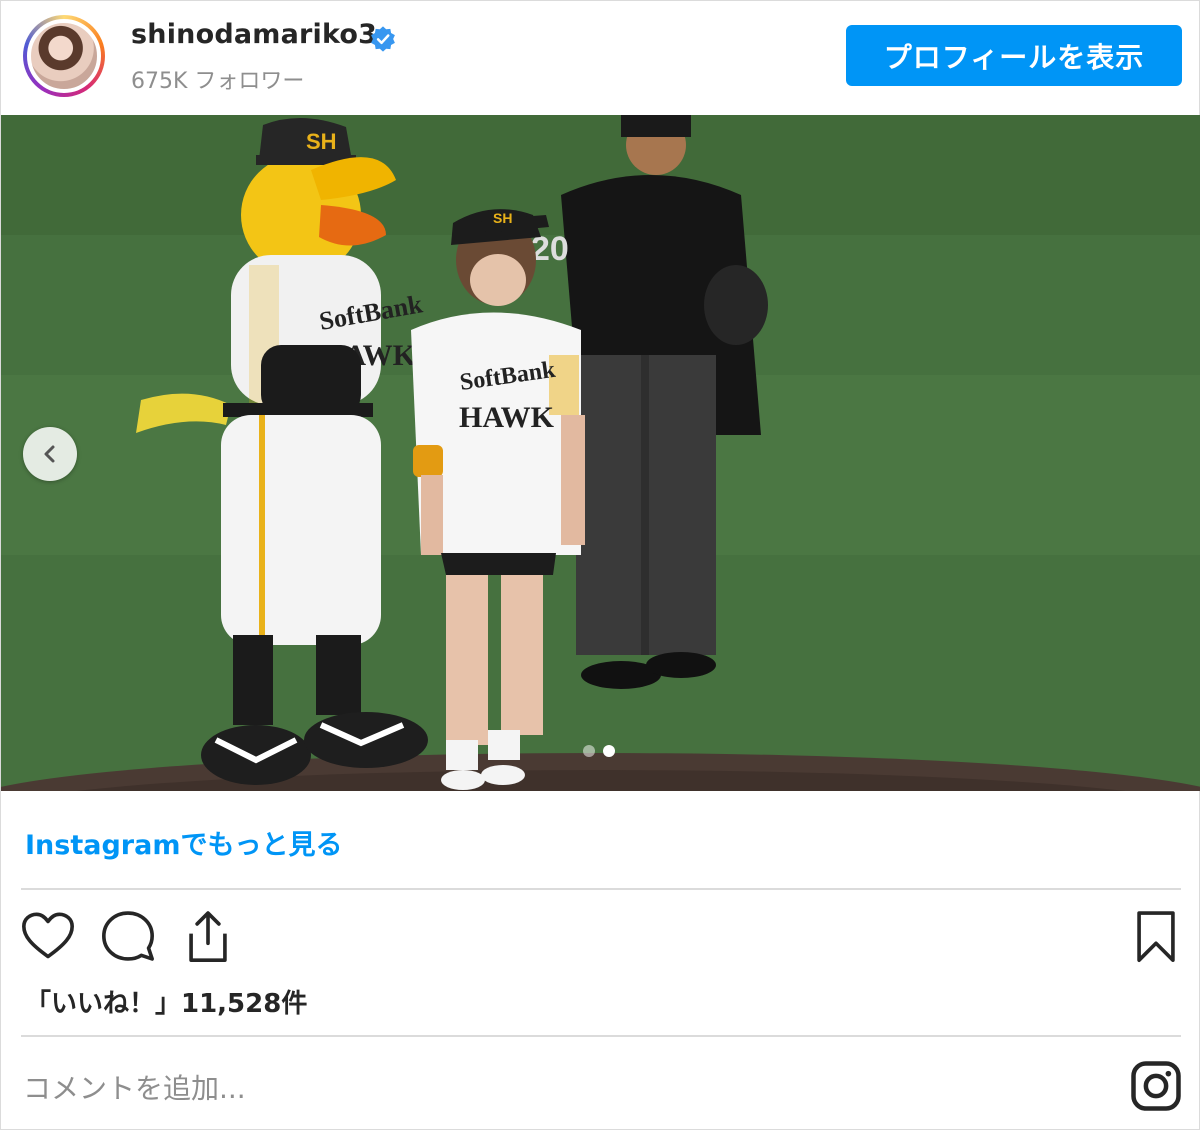 The height and width of the screenshot is (1130, 1200). I want to click on carousel-dot-active, so click(609, 751).